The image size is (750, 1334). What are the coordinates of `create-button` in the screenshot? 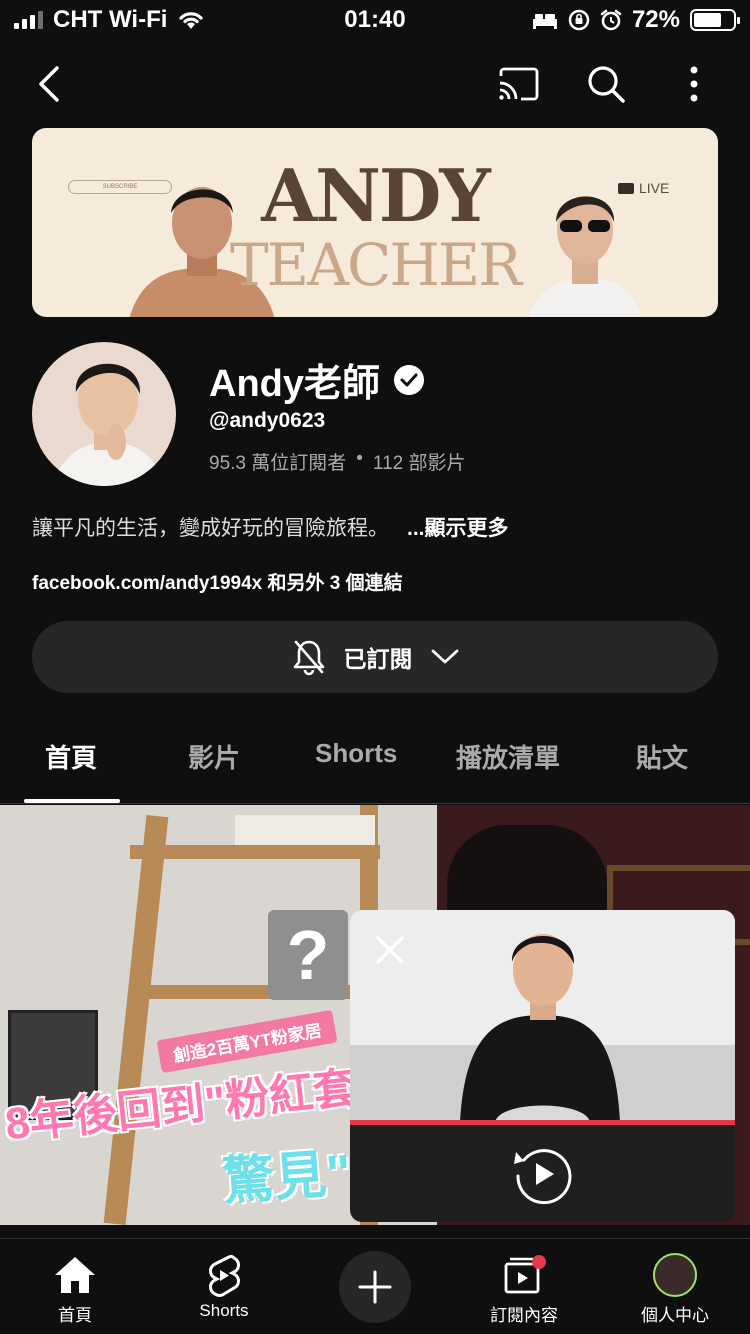 It's located at (375, 1287).